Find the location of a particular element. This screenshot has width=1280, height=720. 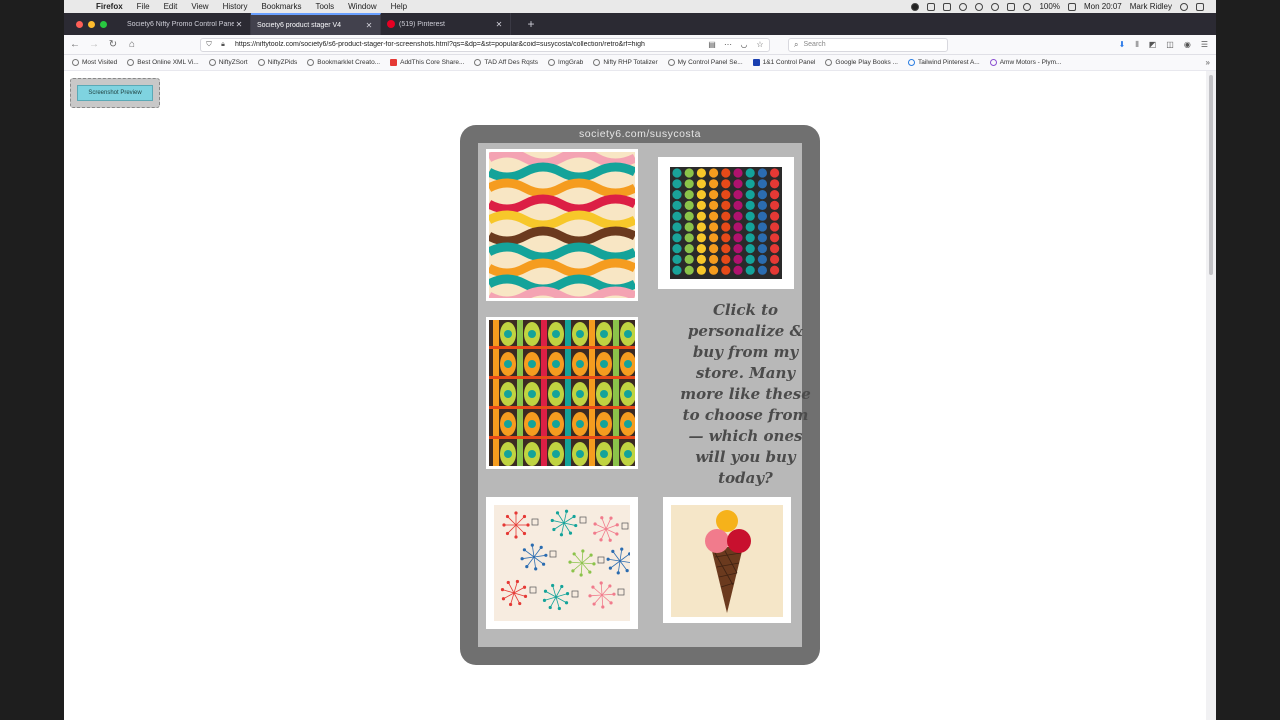

bookmark-label: NiftyZPids is located at coordinates (282, 62).